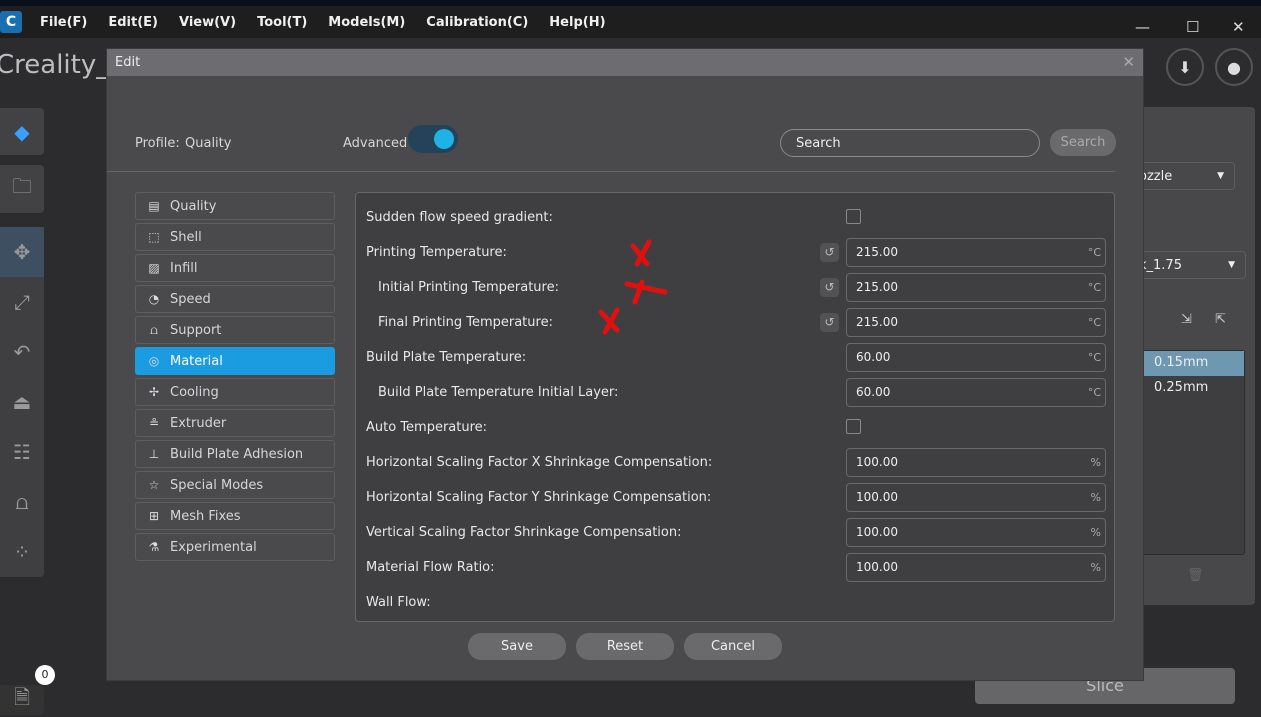 The image size is (1261, 717). Describe the element at coordinates (208, 143) in the screenshot. I see `profile-value: Quality` at that location.